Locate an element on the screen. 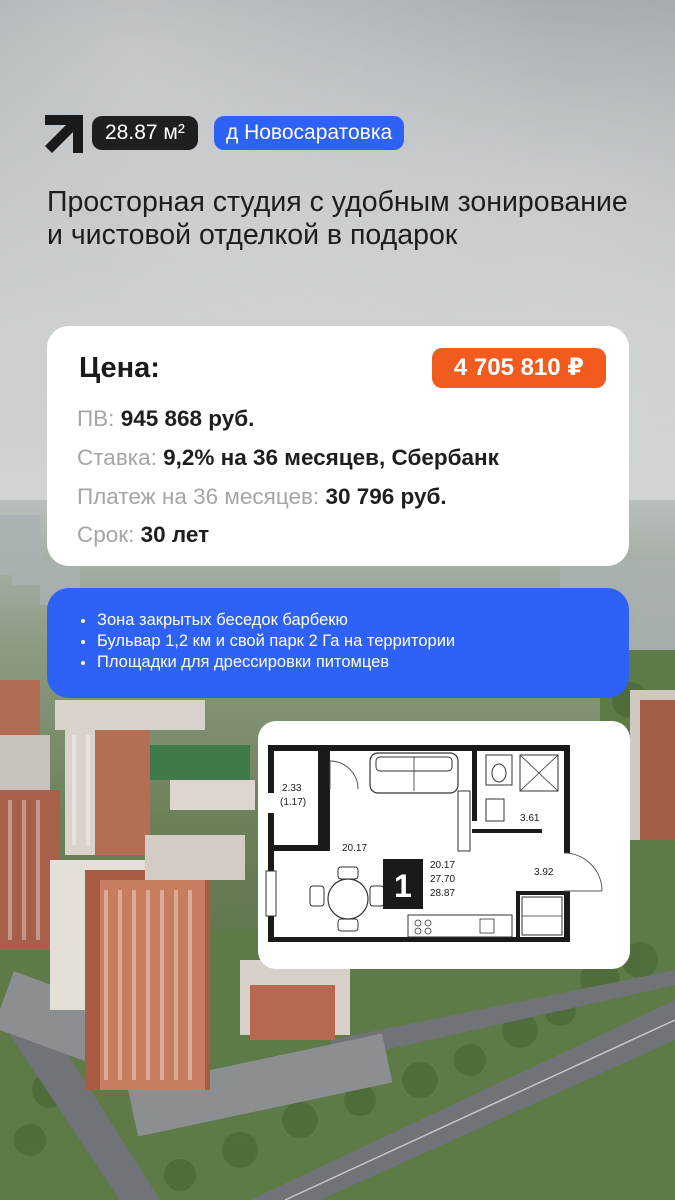 The image size is (675, 1200). total-area-value: 28.87 is located at coordinates (442, 893).